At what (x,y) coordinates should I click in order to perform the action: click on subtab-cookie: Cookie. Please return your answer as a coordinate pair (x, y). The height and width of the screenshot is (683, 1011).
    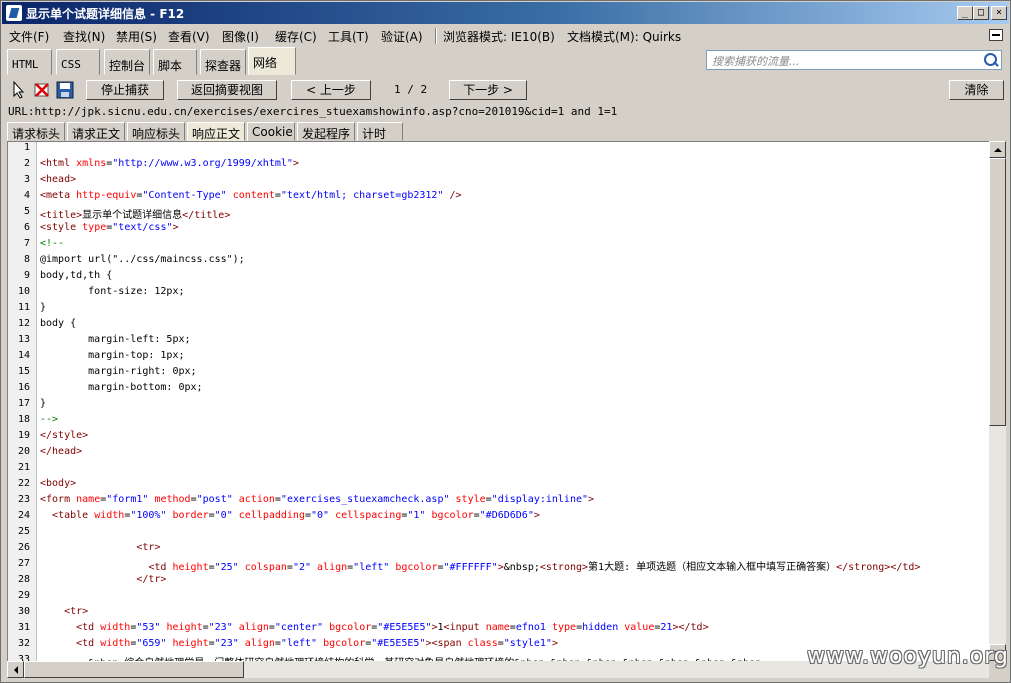
    Looking at the image, I should click on (271, 131).